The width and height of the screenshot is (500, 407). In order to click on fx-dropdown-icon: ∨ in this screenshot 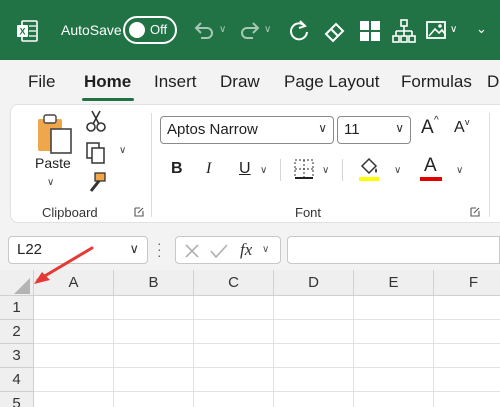, I will do `click(265, 249)`.